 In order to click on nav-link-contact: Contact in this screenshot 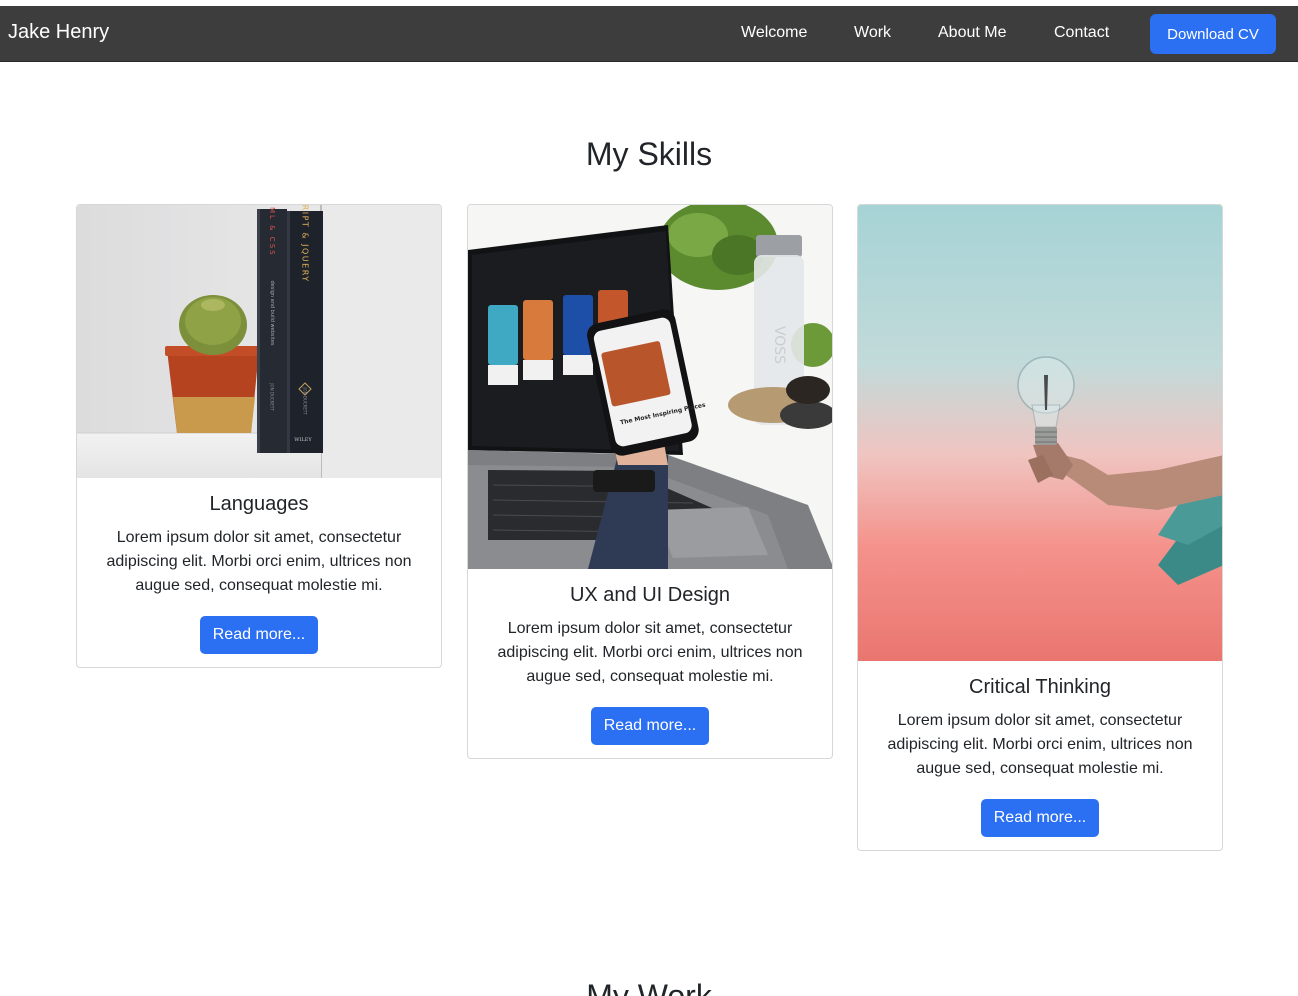, I will do `click(1081, 33)`.